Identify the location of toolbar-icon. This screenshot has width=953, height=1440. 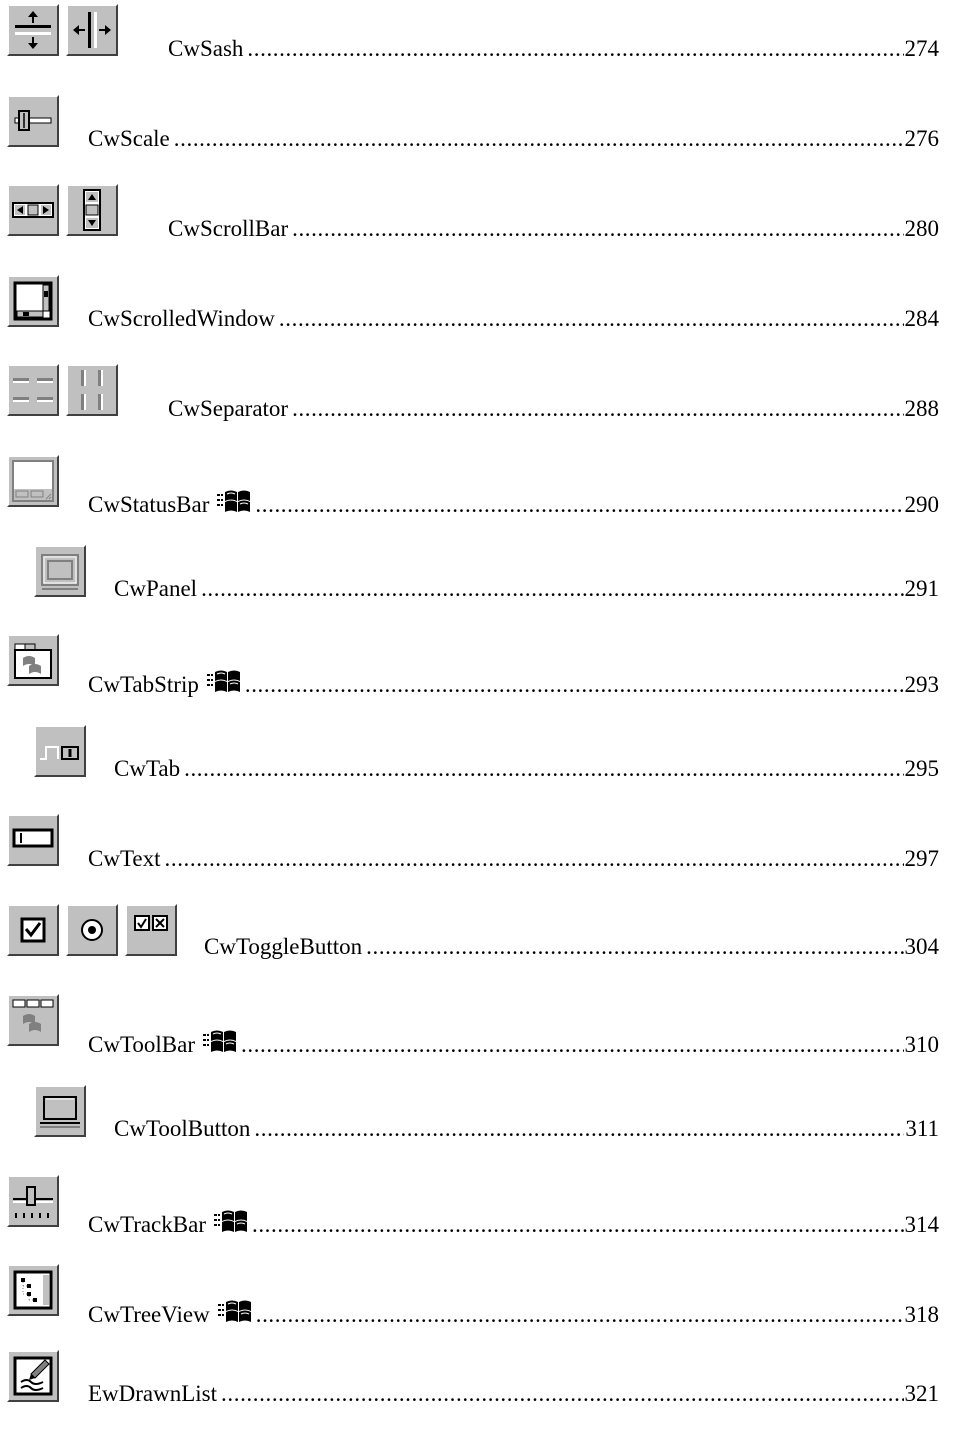
(33, 1020).